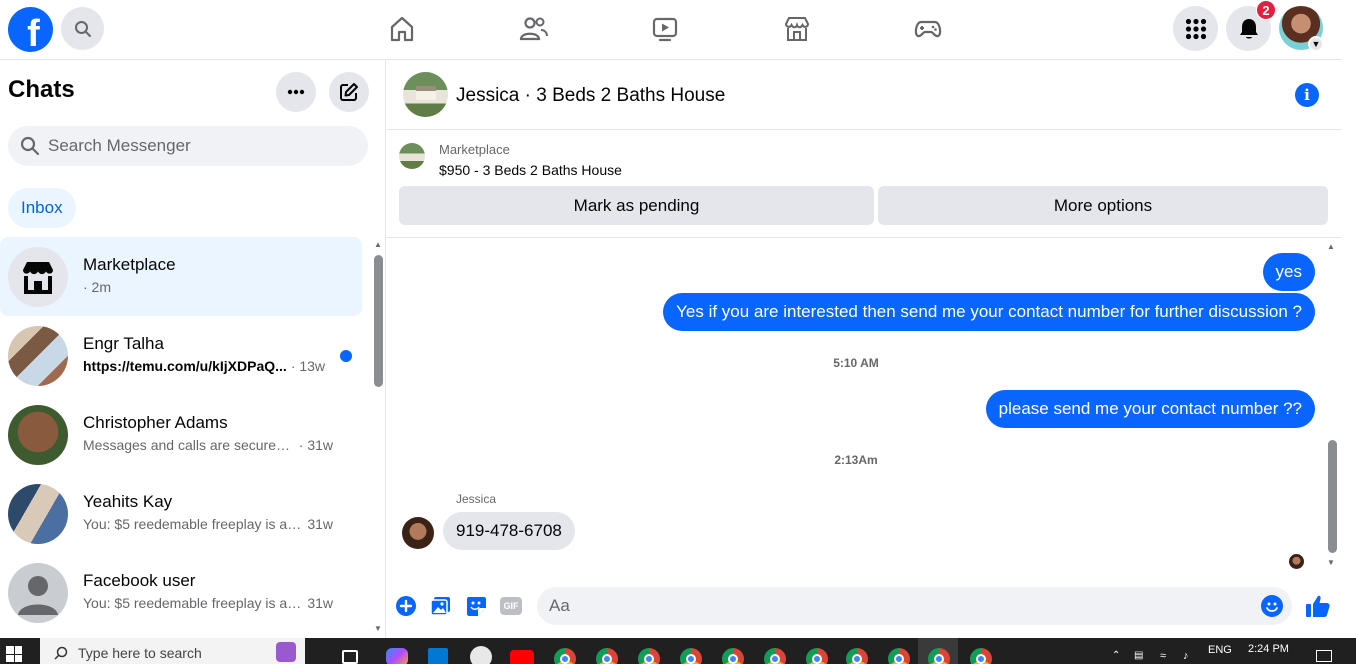 The width and height of the screenshot is (1356, 664). I want to click on engr-talha-avatar, so click(38, 355).